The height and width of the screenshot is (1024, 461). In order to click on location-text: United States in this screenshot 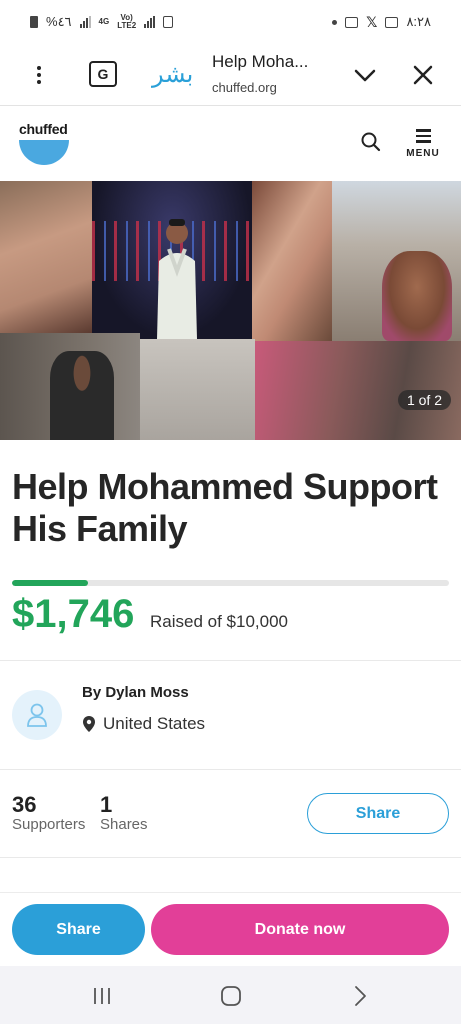, I will do `click(154, 723)`.